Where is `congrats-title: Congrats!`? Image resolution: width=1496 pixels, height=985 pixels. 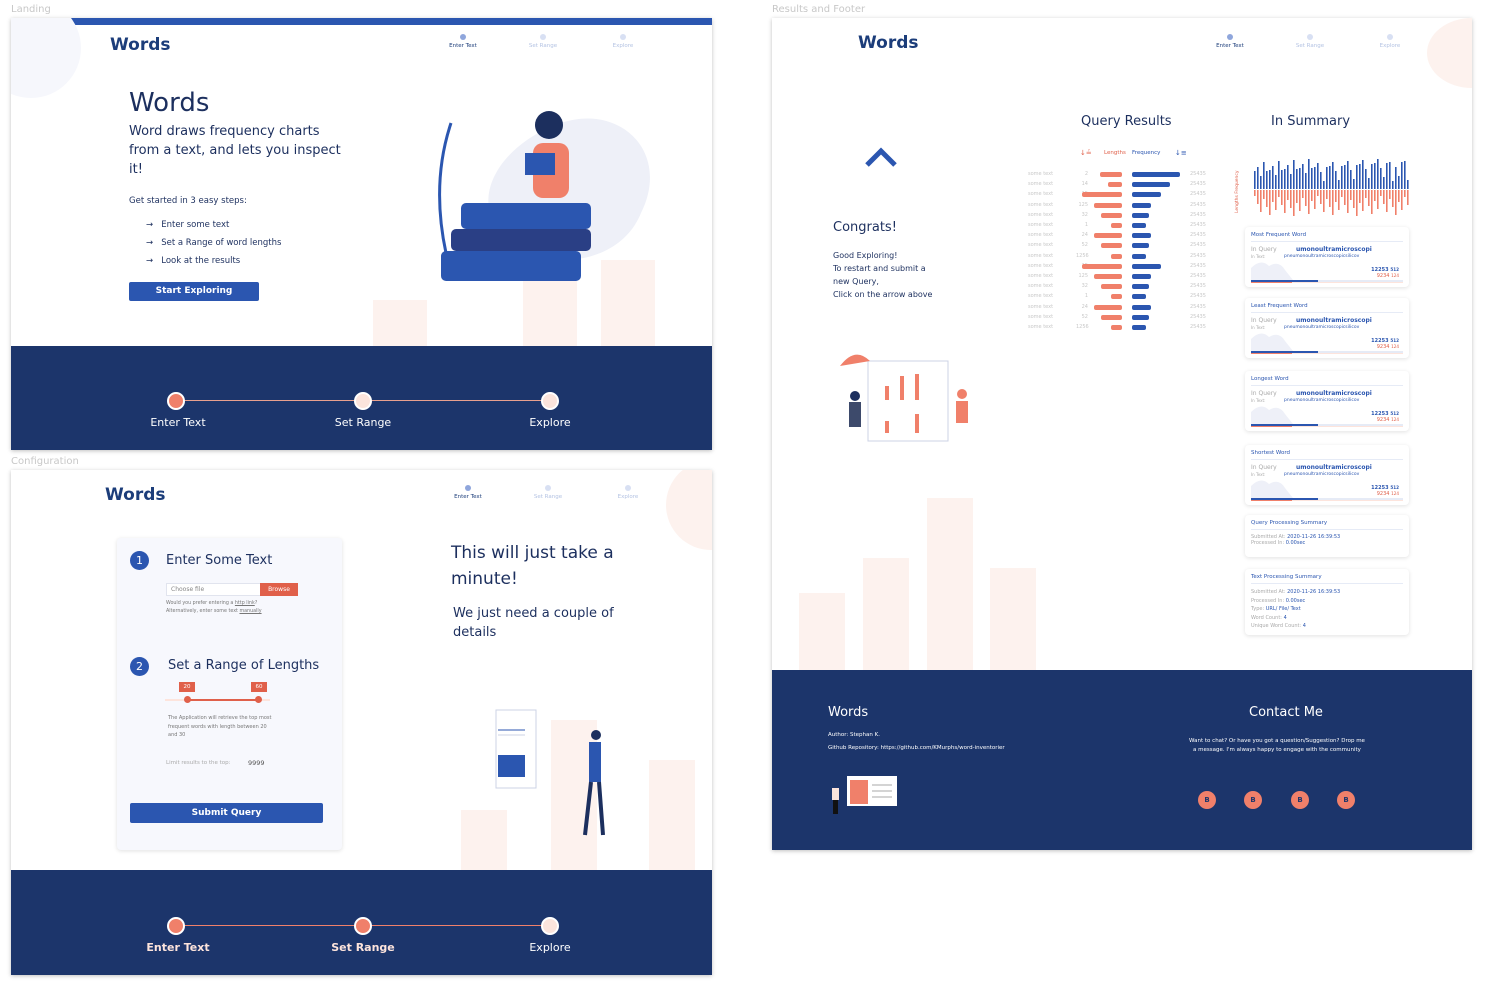 congrats-title: Congrats! is located at coordinates (865, 227).